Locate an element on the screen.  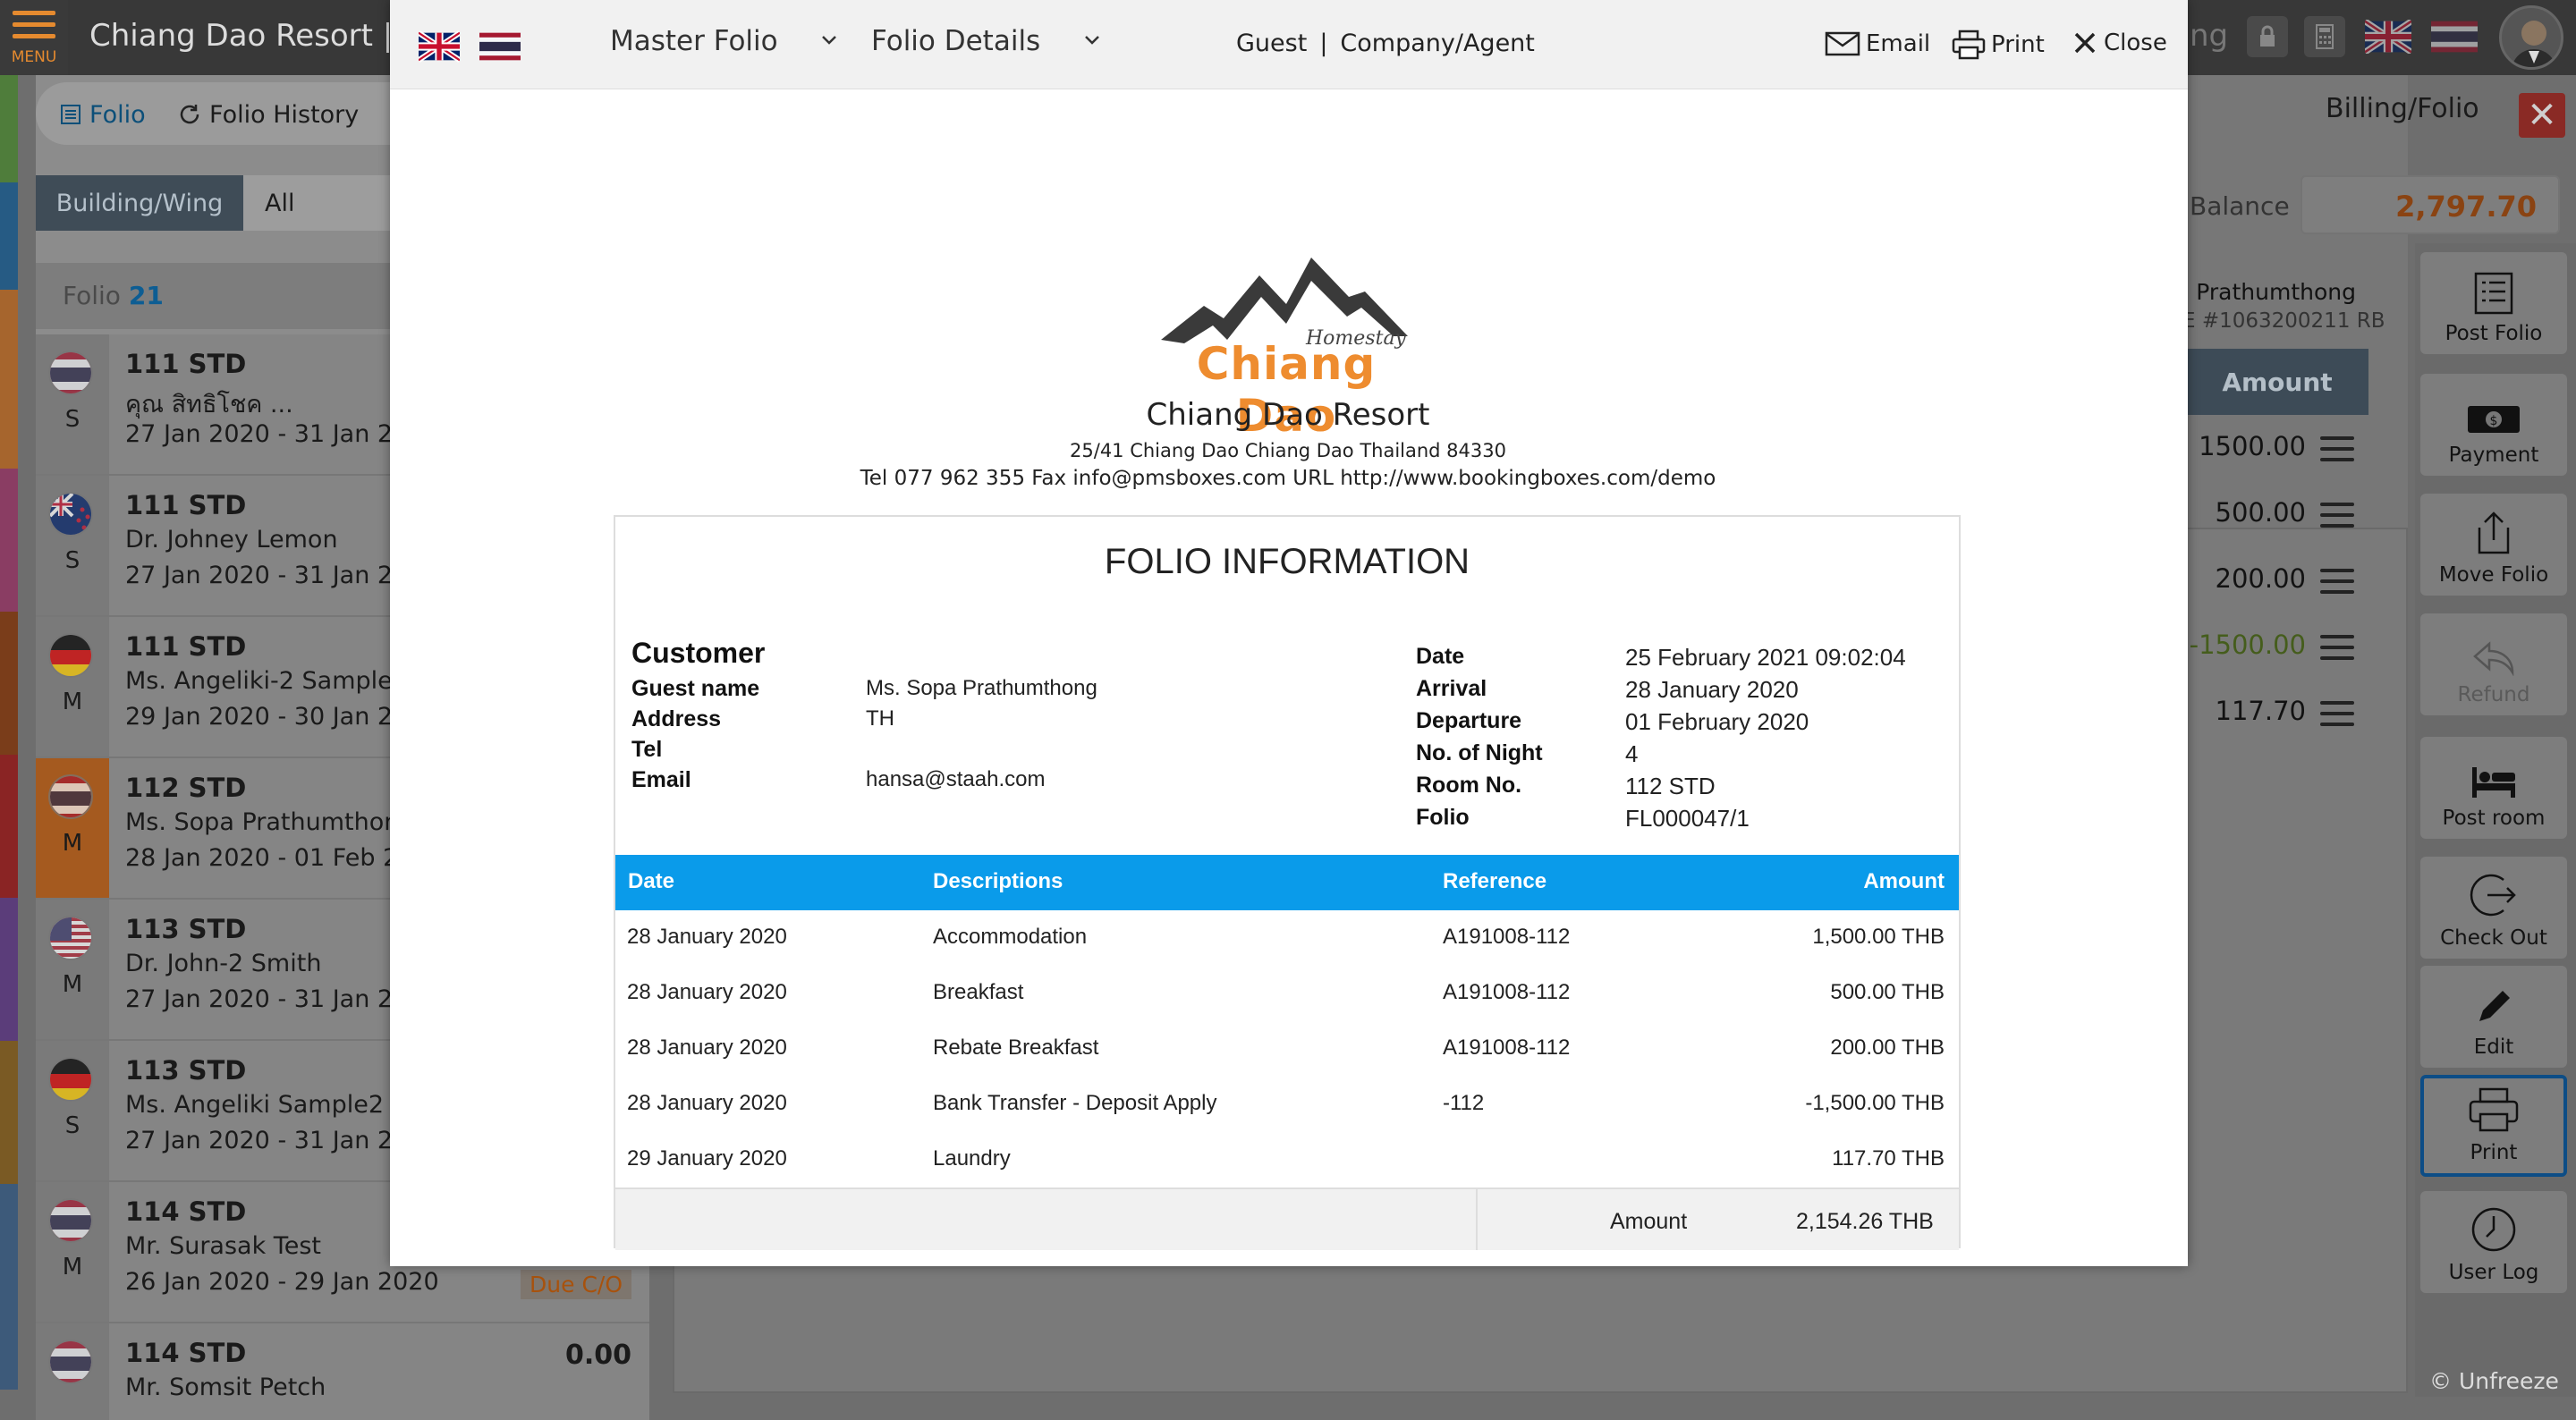
guest-name: Dr. John-2 Smith is located at coordinates (223, 964).